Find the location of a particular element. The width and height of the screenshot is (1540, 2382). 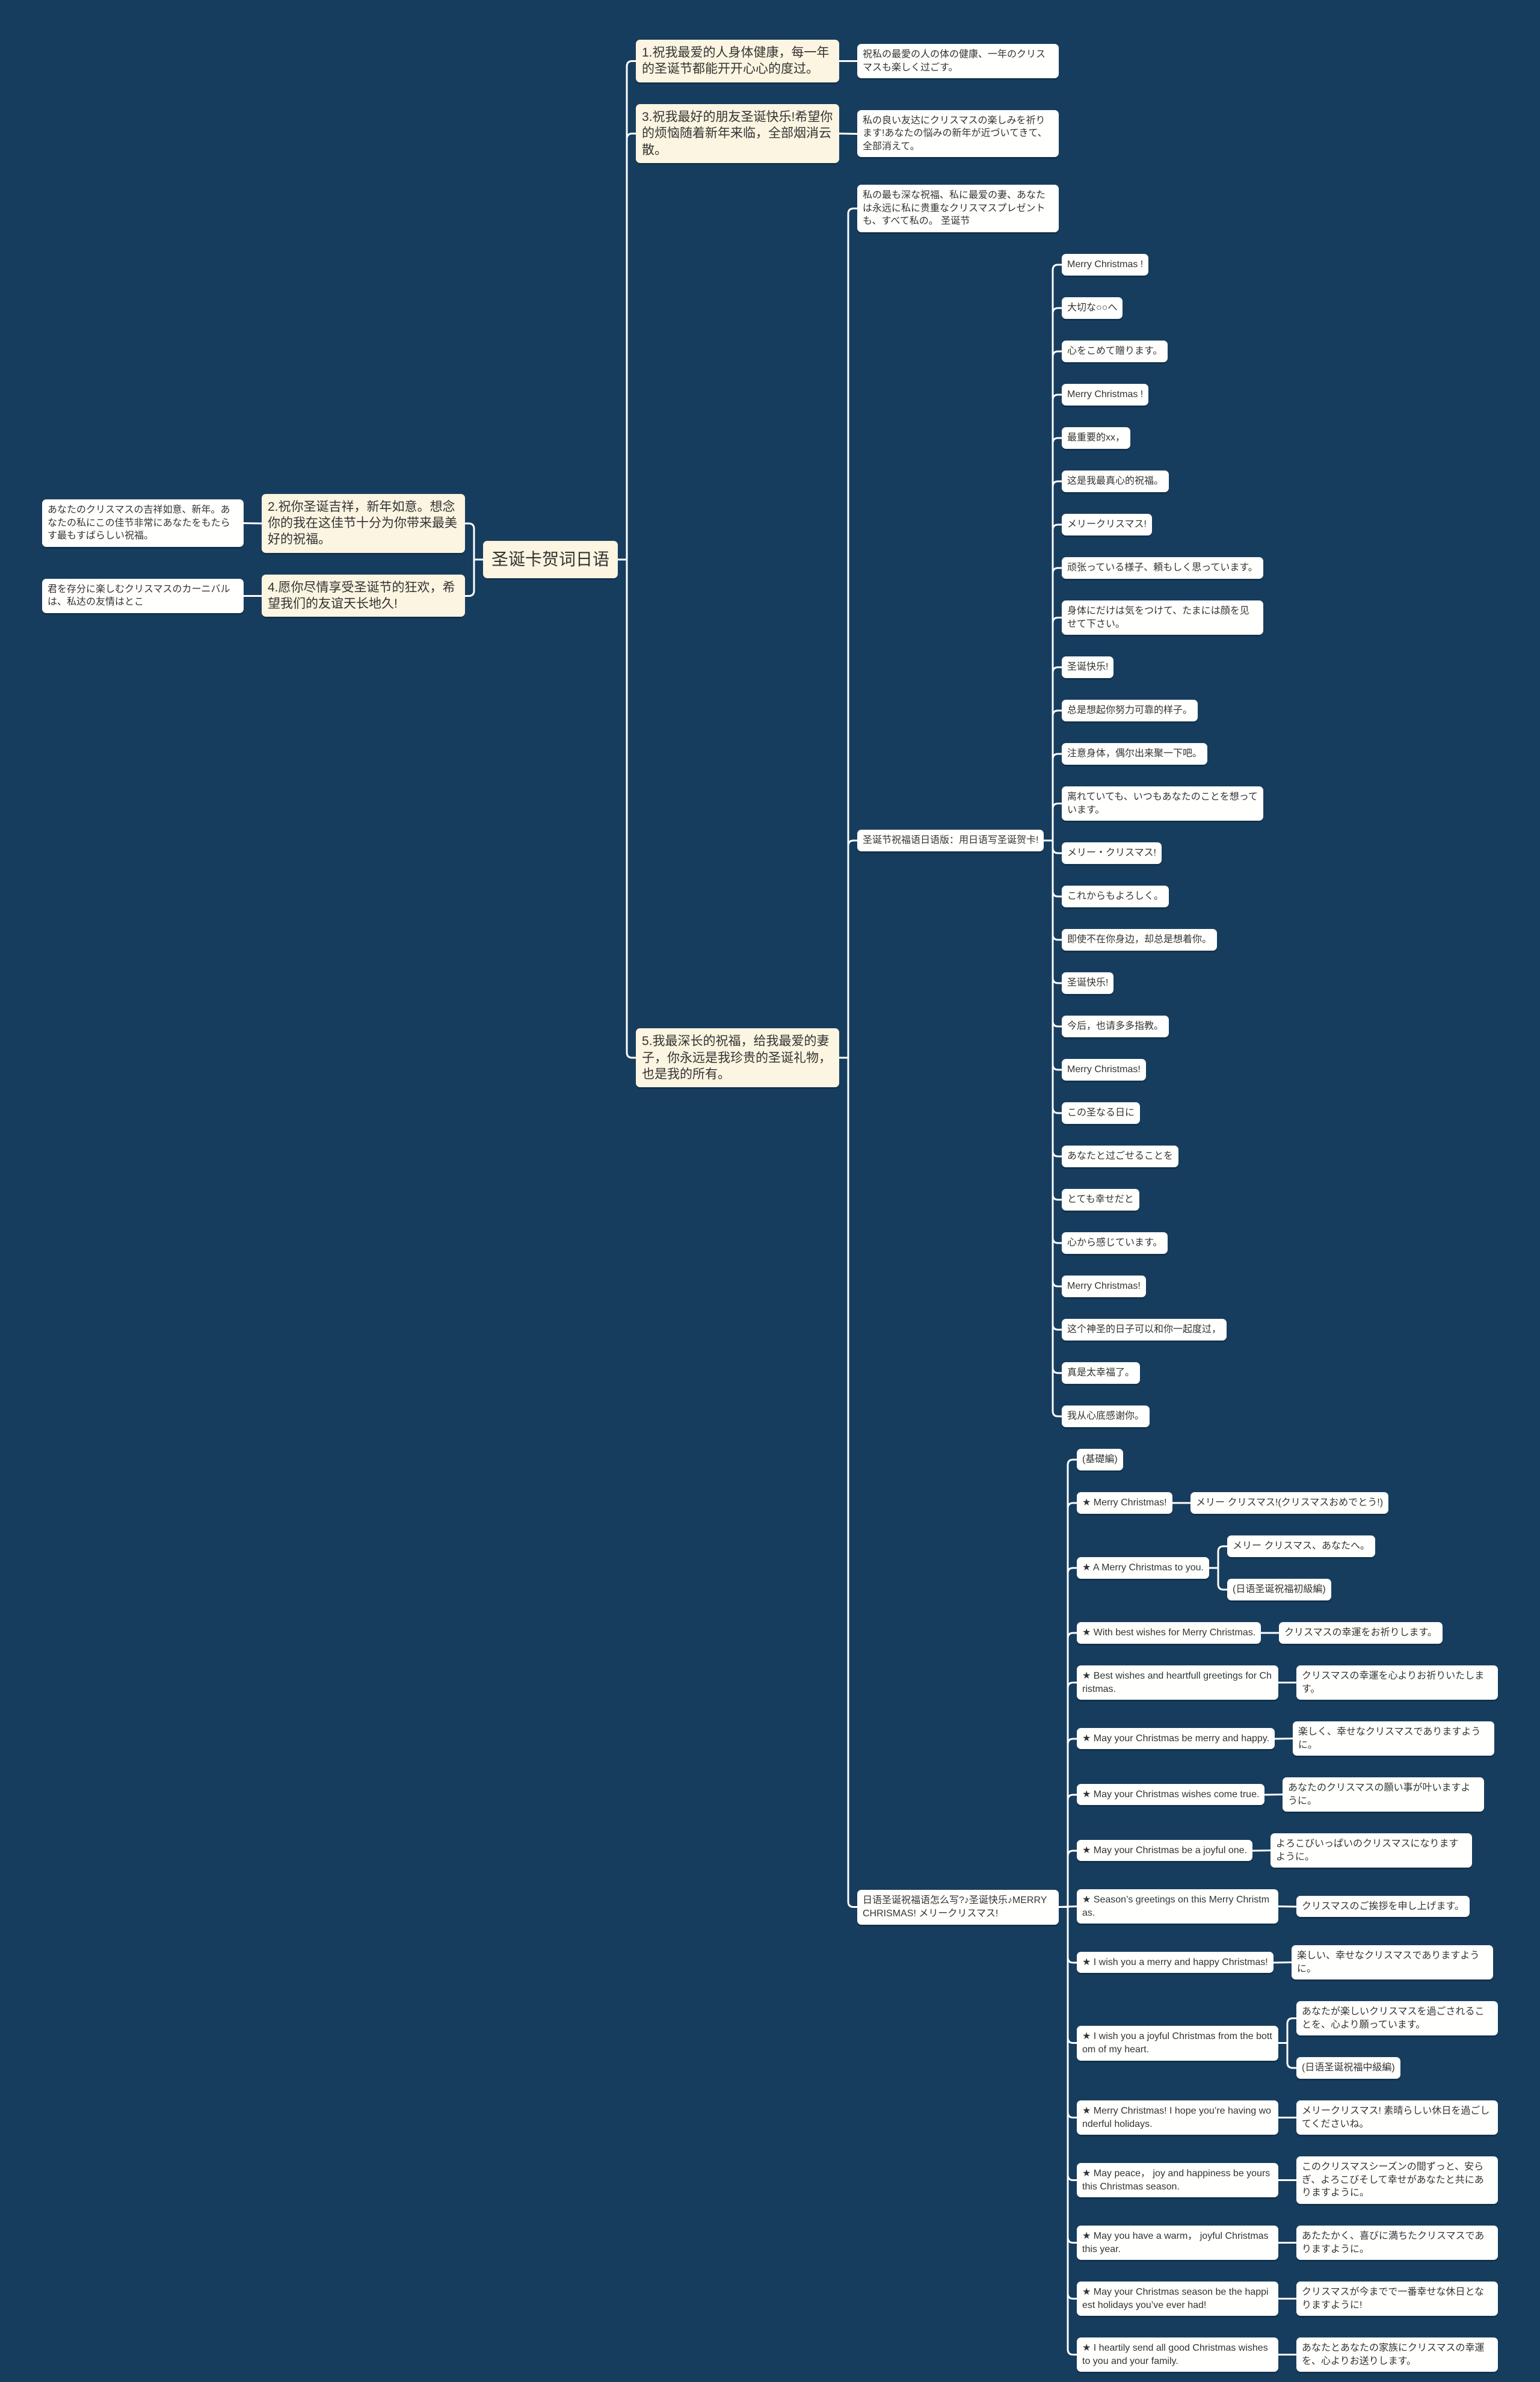

subtopic-node: ★ May your Christmas be merry and happy. is located at coordinates (1176, 1738).